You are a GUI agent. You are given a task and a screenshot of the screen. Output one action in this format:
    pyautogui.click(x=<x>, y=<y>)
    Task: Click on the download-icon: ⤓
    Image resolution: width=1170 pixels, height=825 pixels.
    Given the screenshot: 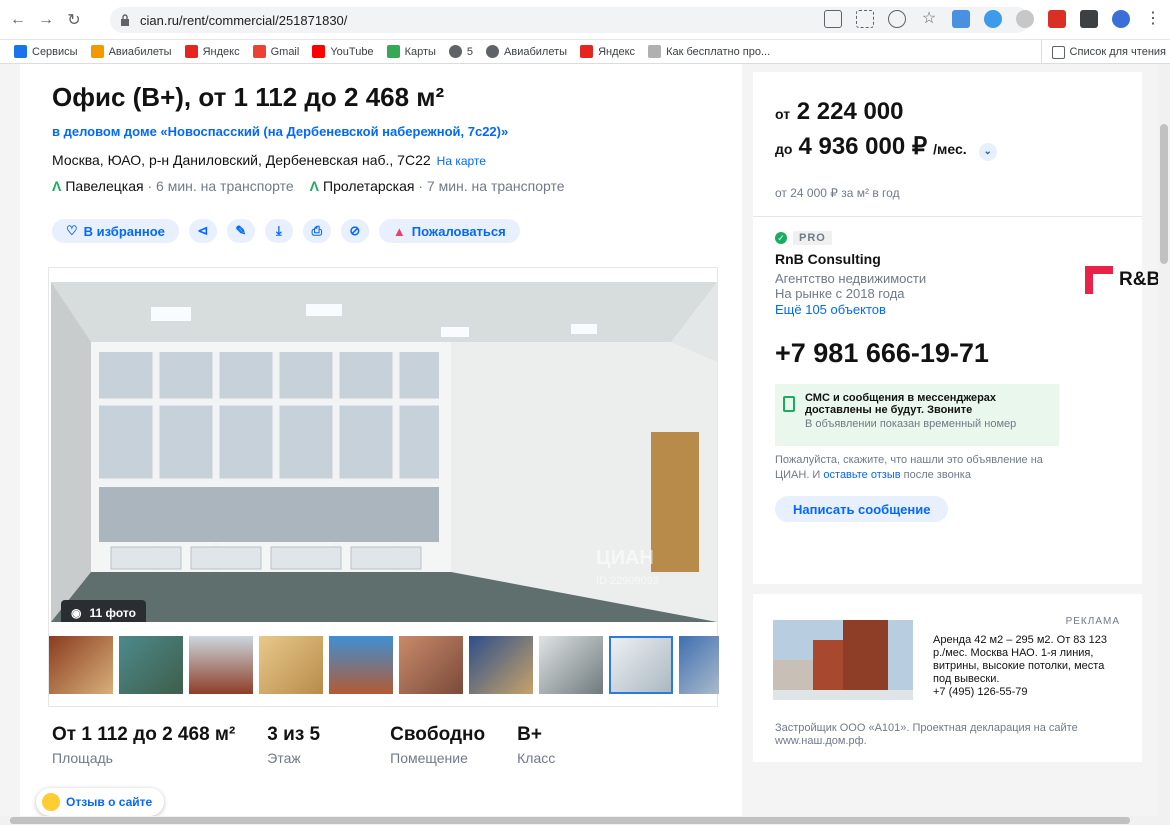 What is the action you would take?
    pyautogui.click(x=279, y=230)
    